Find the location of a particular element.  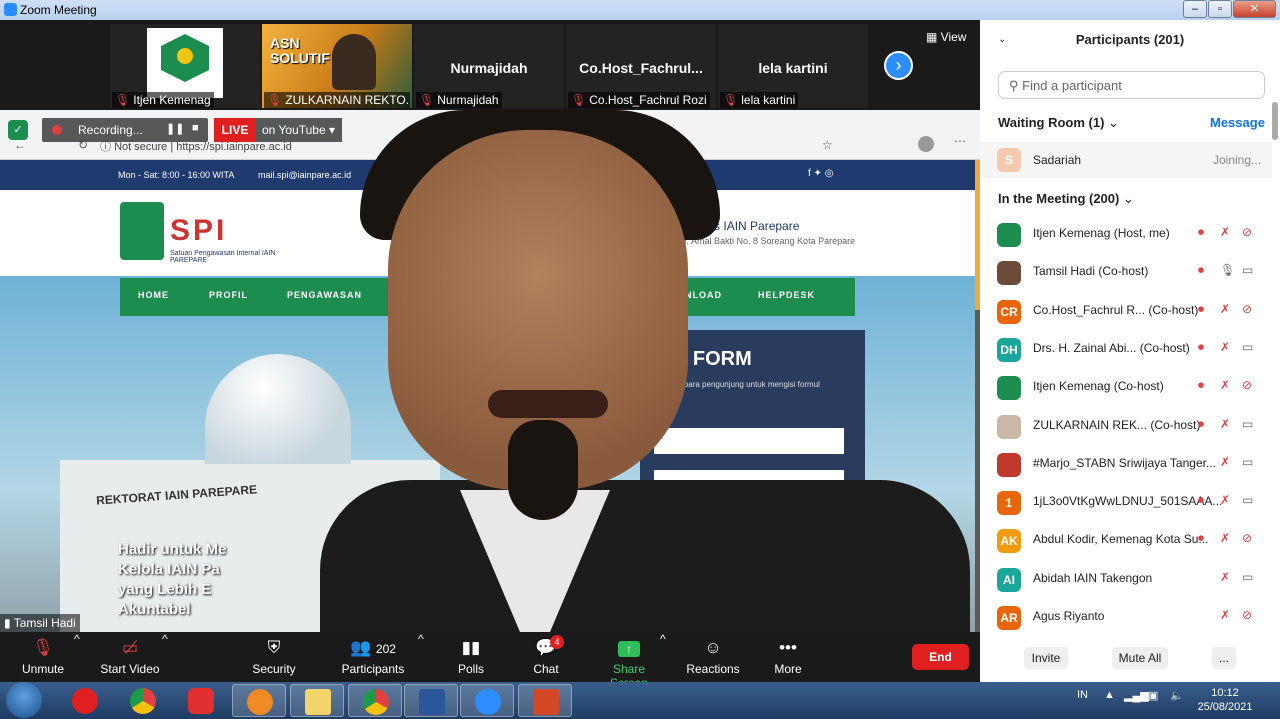

security-button: ⛨ Security is located at coordinates (274, 657).